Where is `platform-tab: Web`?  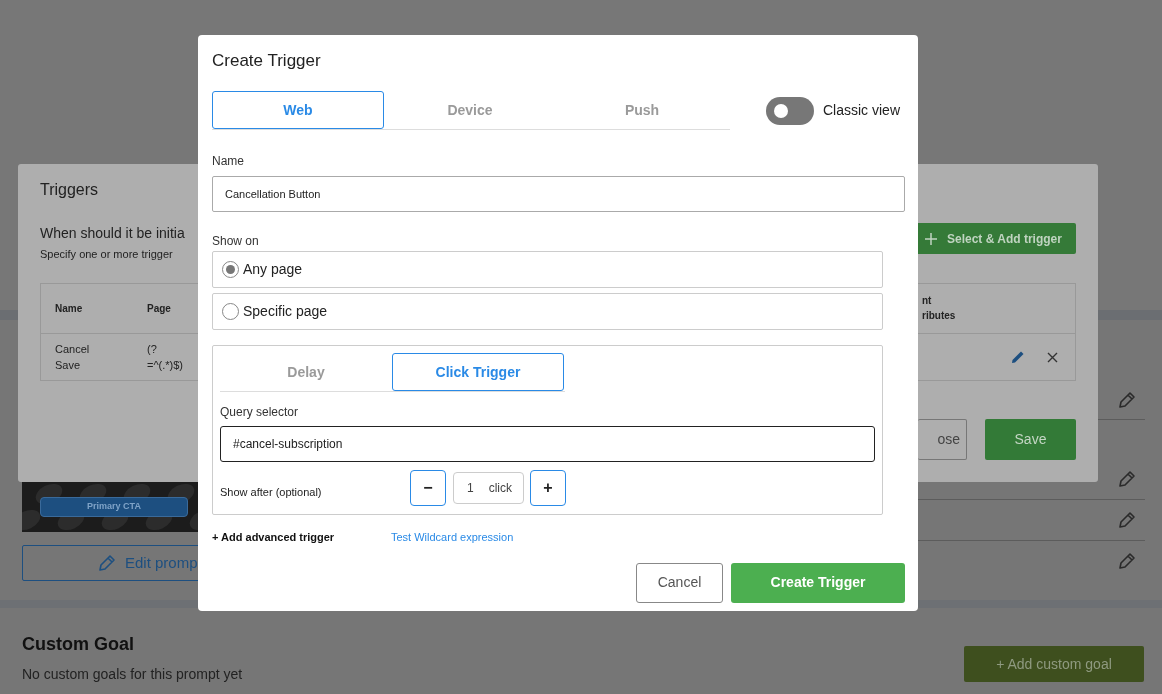 platform-tab: Web is located at coordinates (298, 110).